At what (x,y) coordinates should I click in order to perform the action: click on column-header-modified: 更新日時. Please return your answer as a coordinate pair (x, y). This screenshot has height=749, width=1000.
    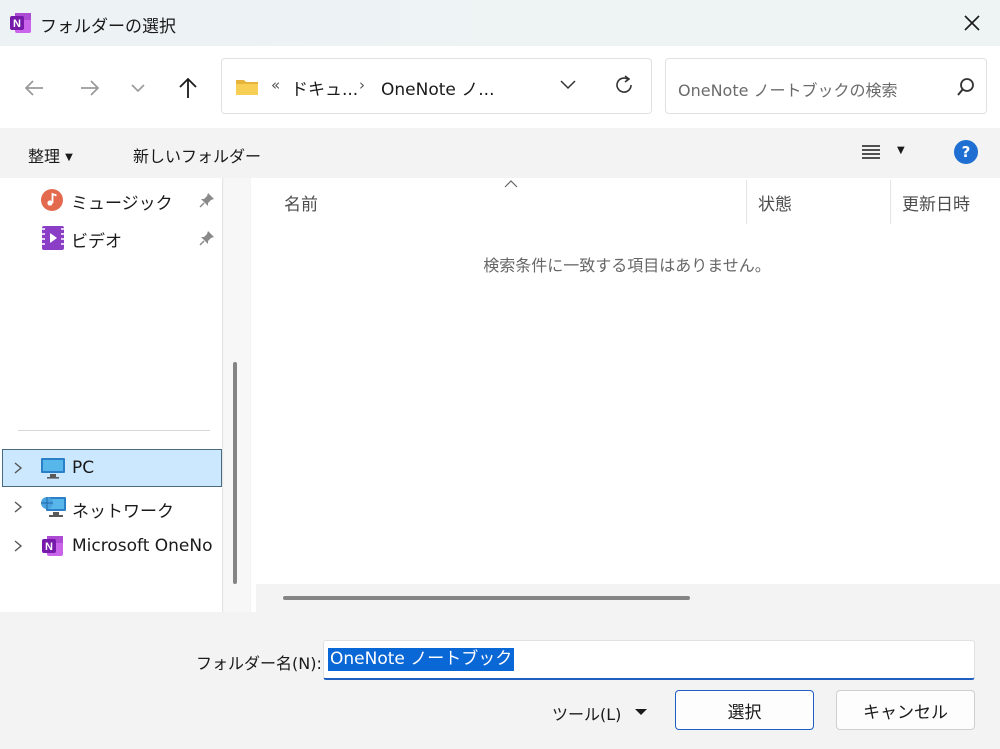
    Looking at the image, I should click on (936, 202).